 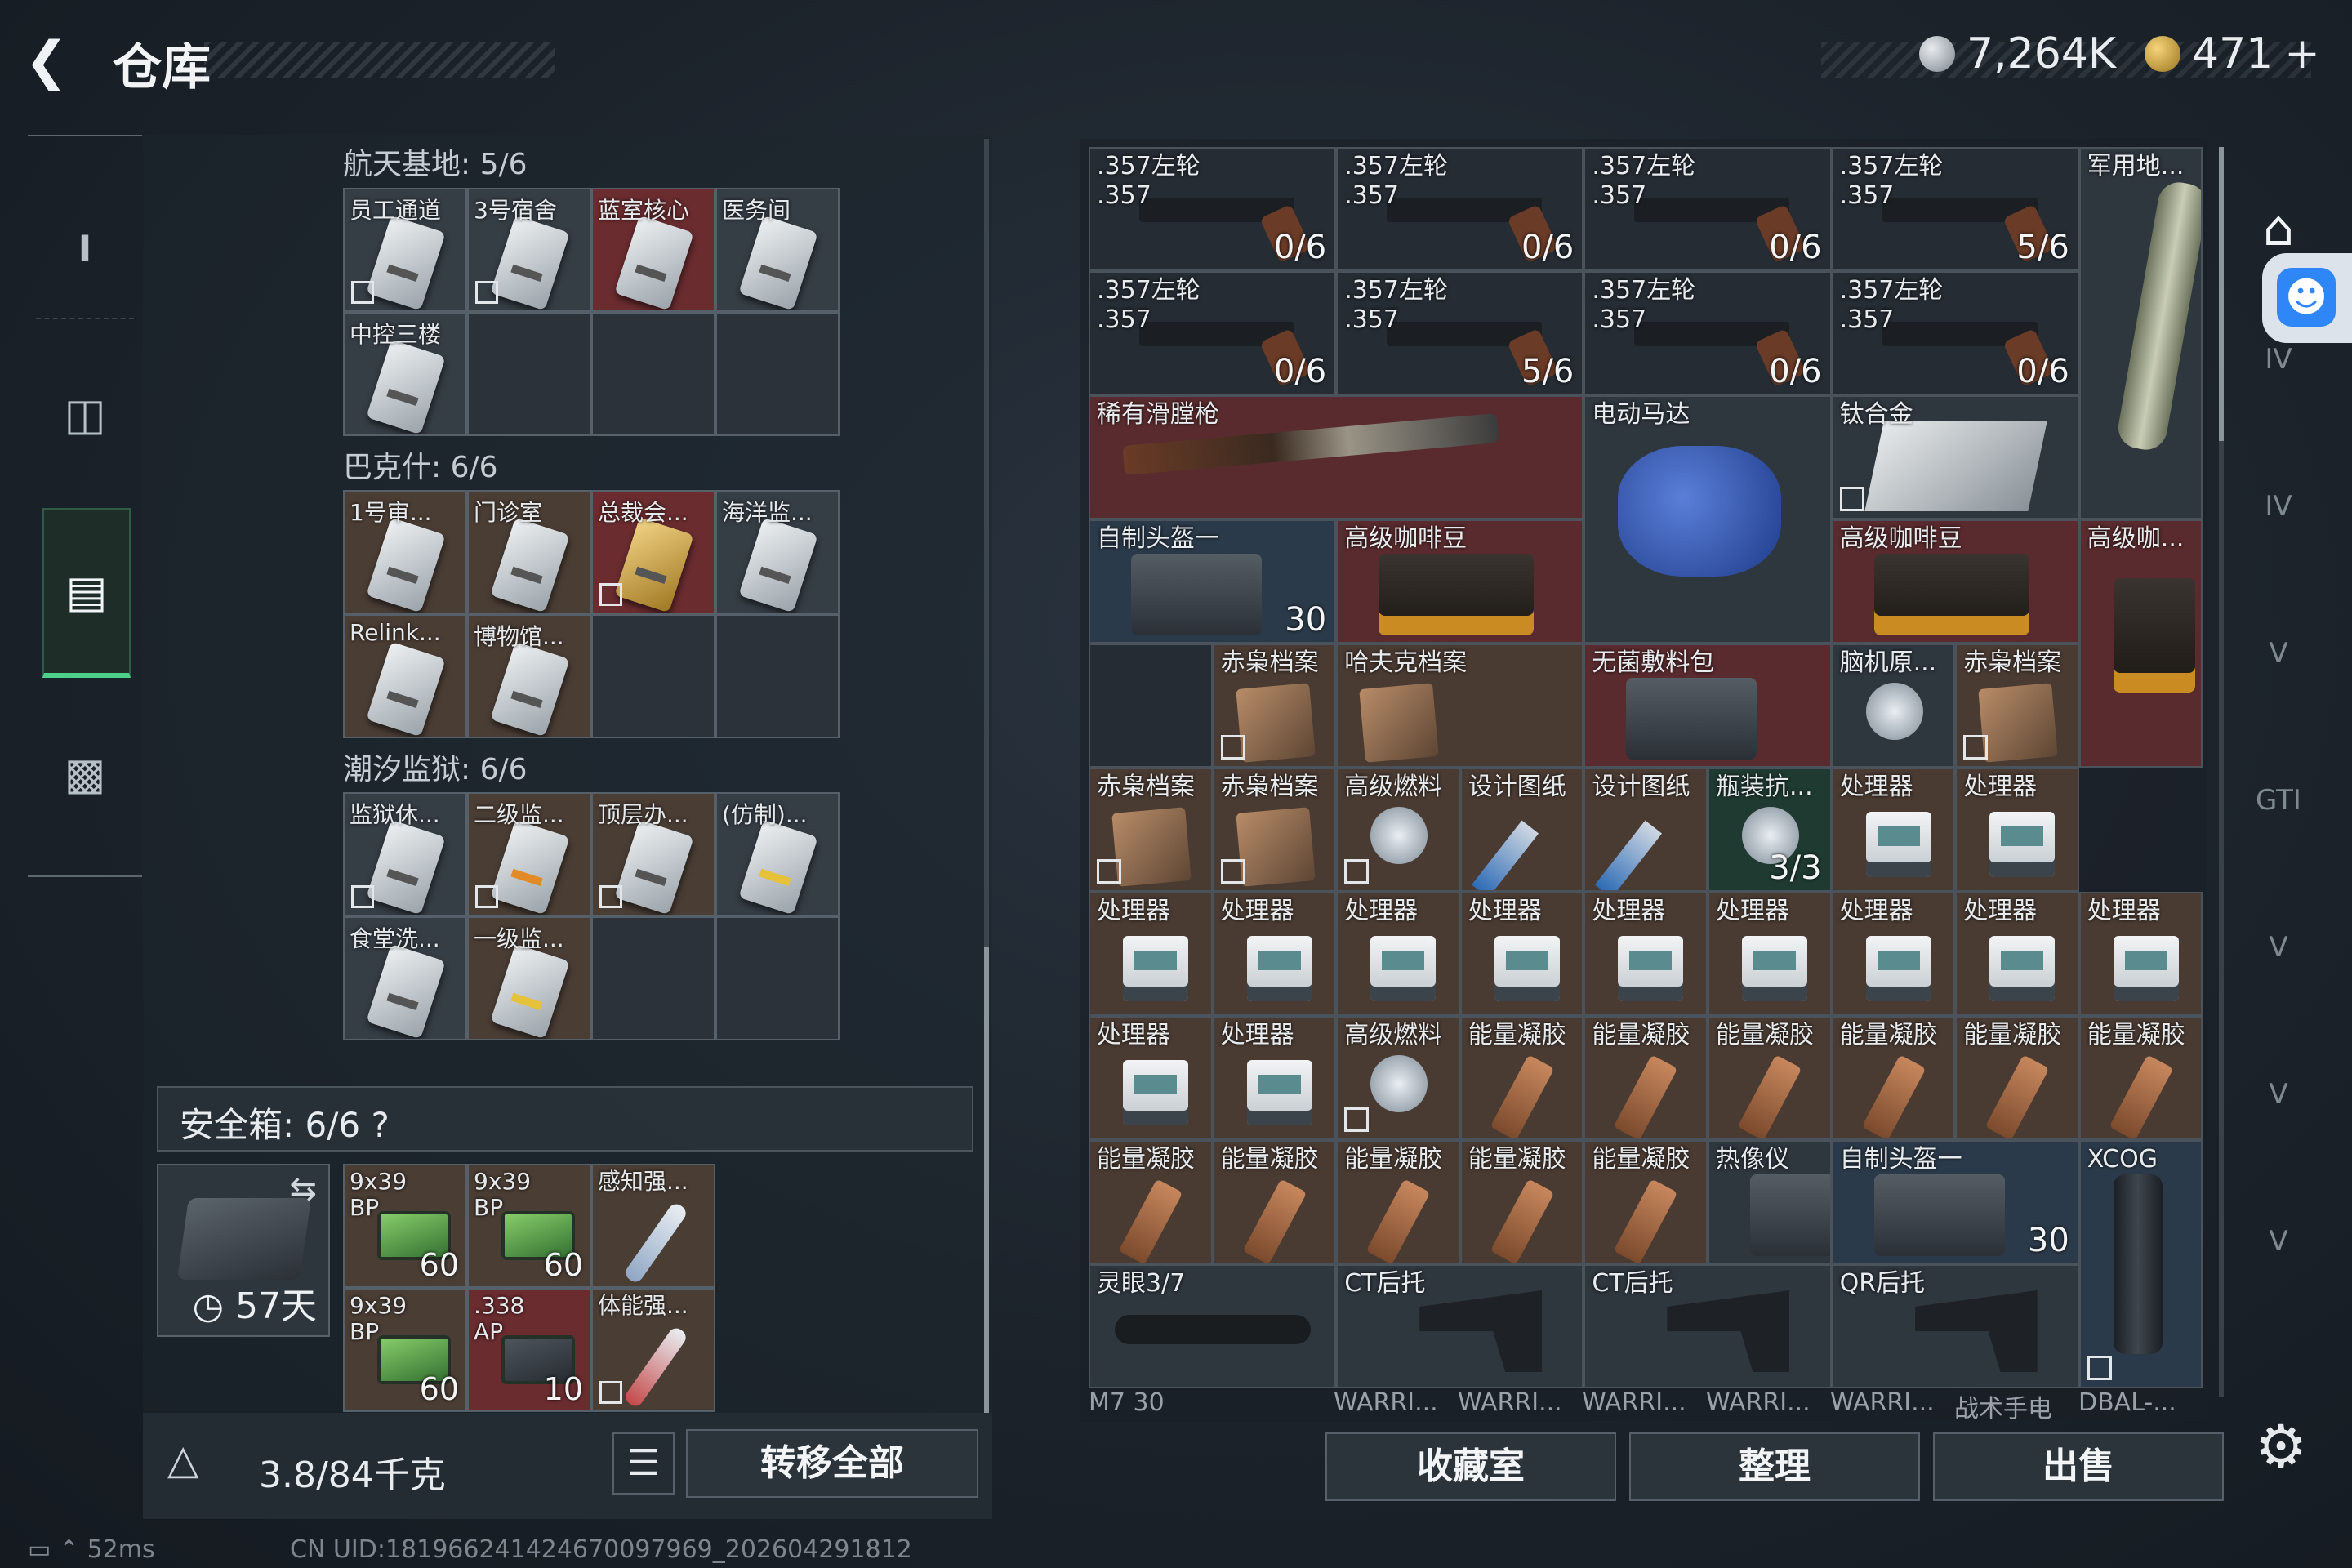 What do you see at coordinates (1775, 1466) in the screenshot?
I see `sort-button: 整理` at bounding box center [1775, 1466].